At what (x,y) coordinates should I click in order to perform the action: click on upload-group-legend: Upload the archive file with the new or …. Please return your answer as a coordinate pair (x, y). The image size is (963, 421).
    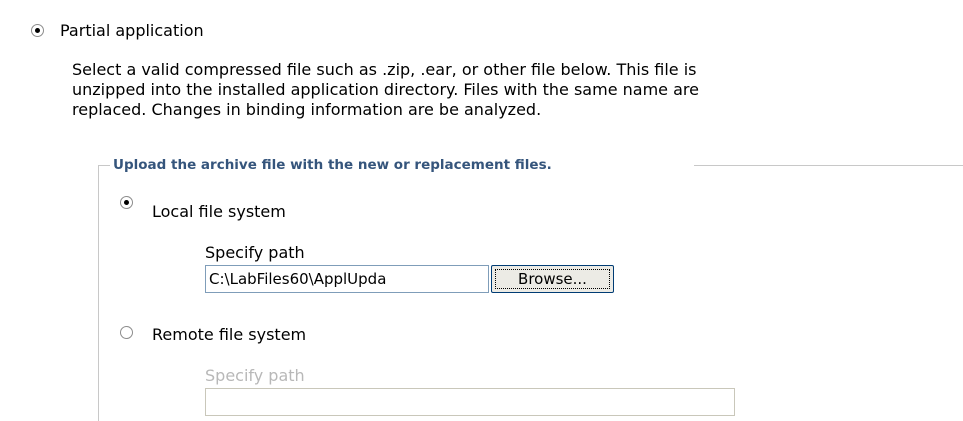
    Looking at the image, I should click on (334, 165).